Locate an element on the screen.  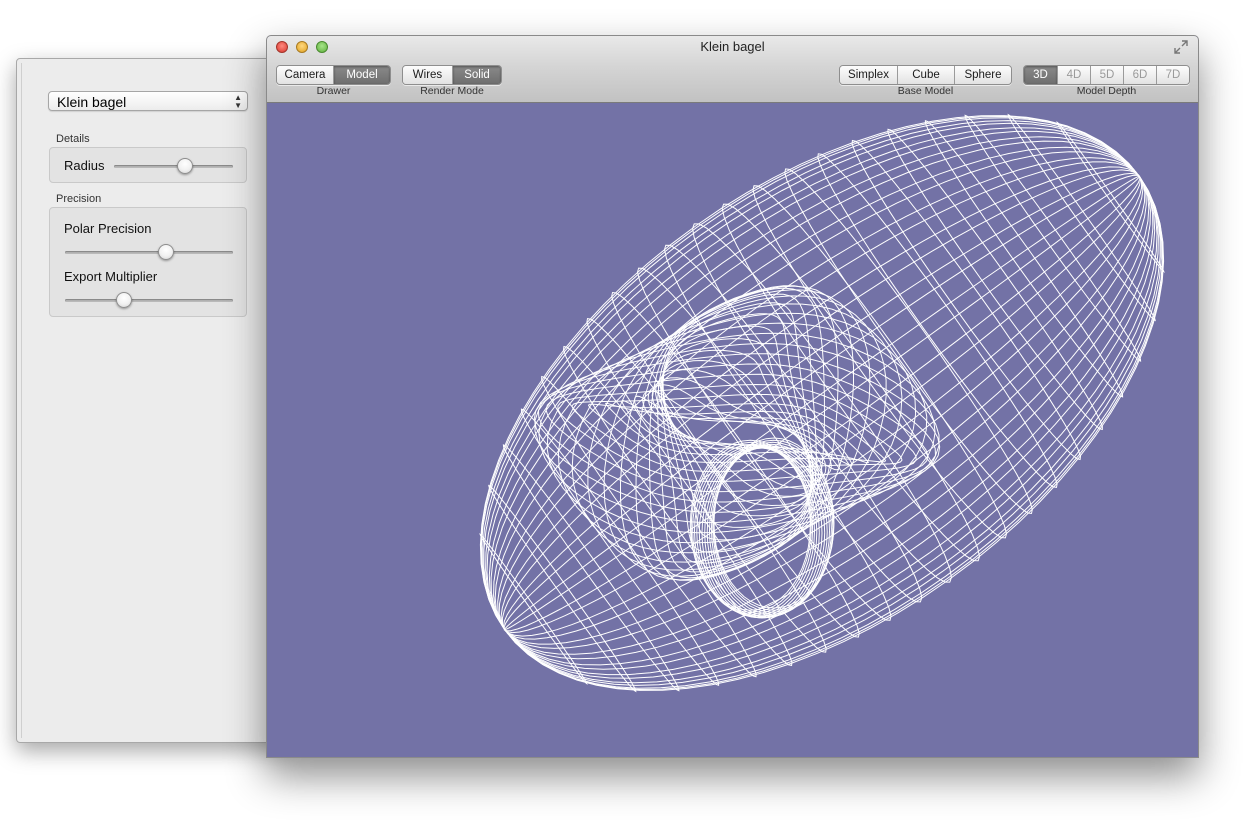
base-cube-button: Cube is located at coordinates (925, 75).